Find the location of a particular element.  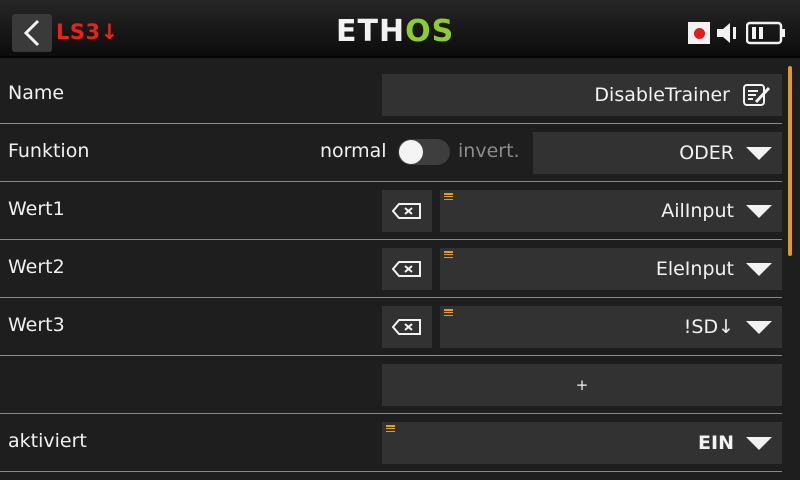

clear-wert2-button is located at coordinates (407, 269).